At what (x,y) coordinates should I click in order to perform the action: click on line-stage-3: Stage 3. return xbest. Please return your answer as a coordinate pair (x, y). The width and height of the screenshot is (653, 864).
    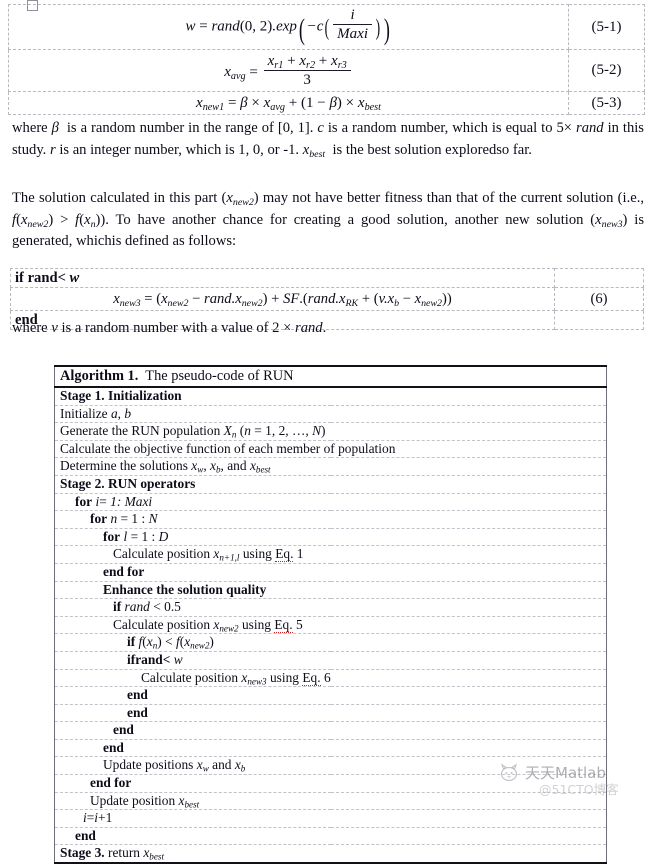
    Looking at the image, I should click on (330, 854).